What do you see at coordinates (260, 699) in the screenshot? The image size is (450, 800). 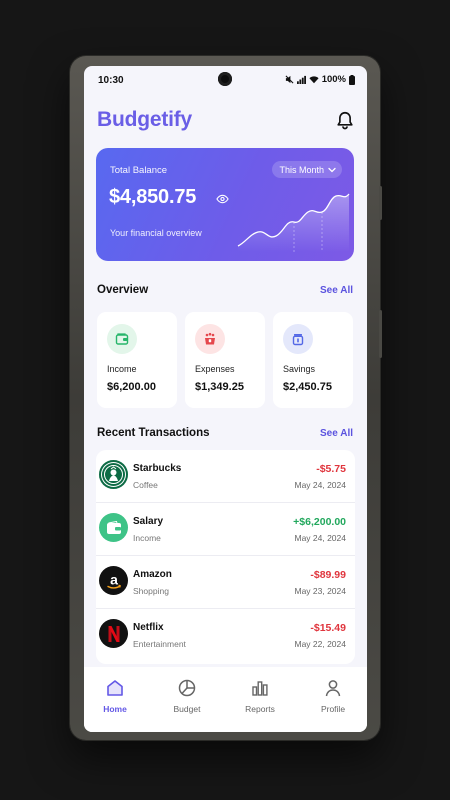 I see `nav-item-reports: Reports` at bounding box center [260, 699].